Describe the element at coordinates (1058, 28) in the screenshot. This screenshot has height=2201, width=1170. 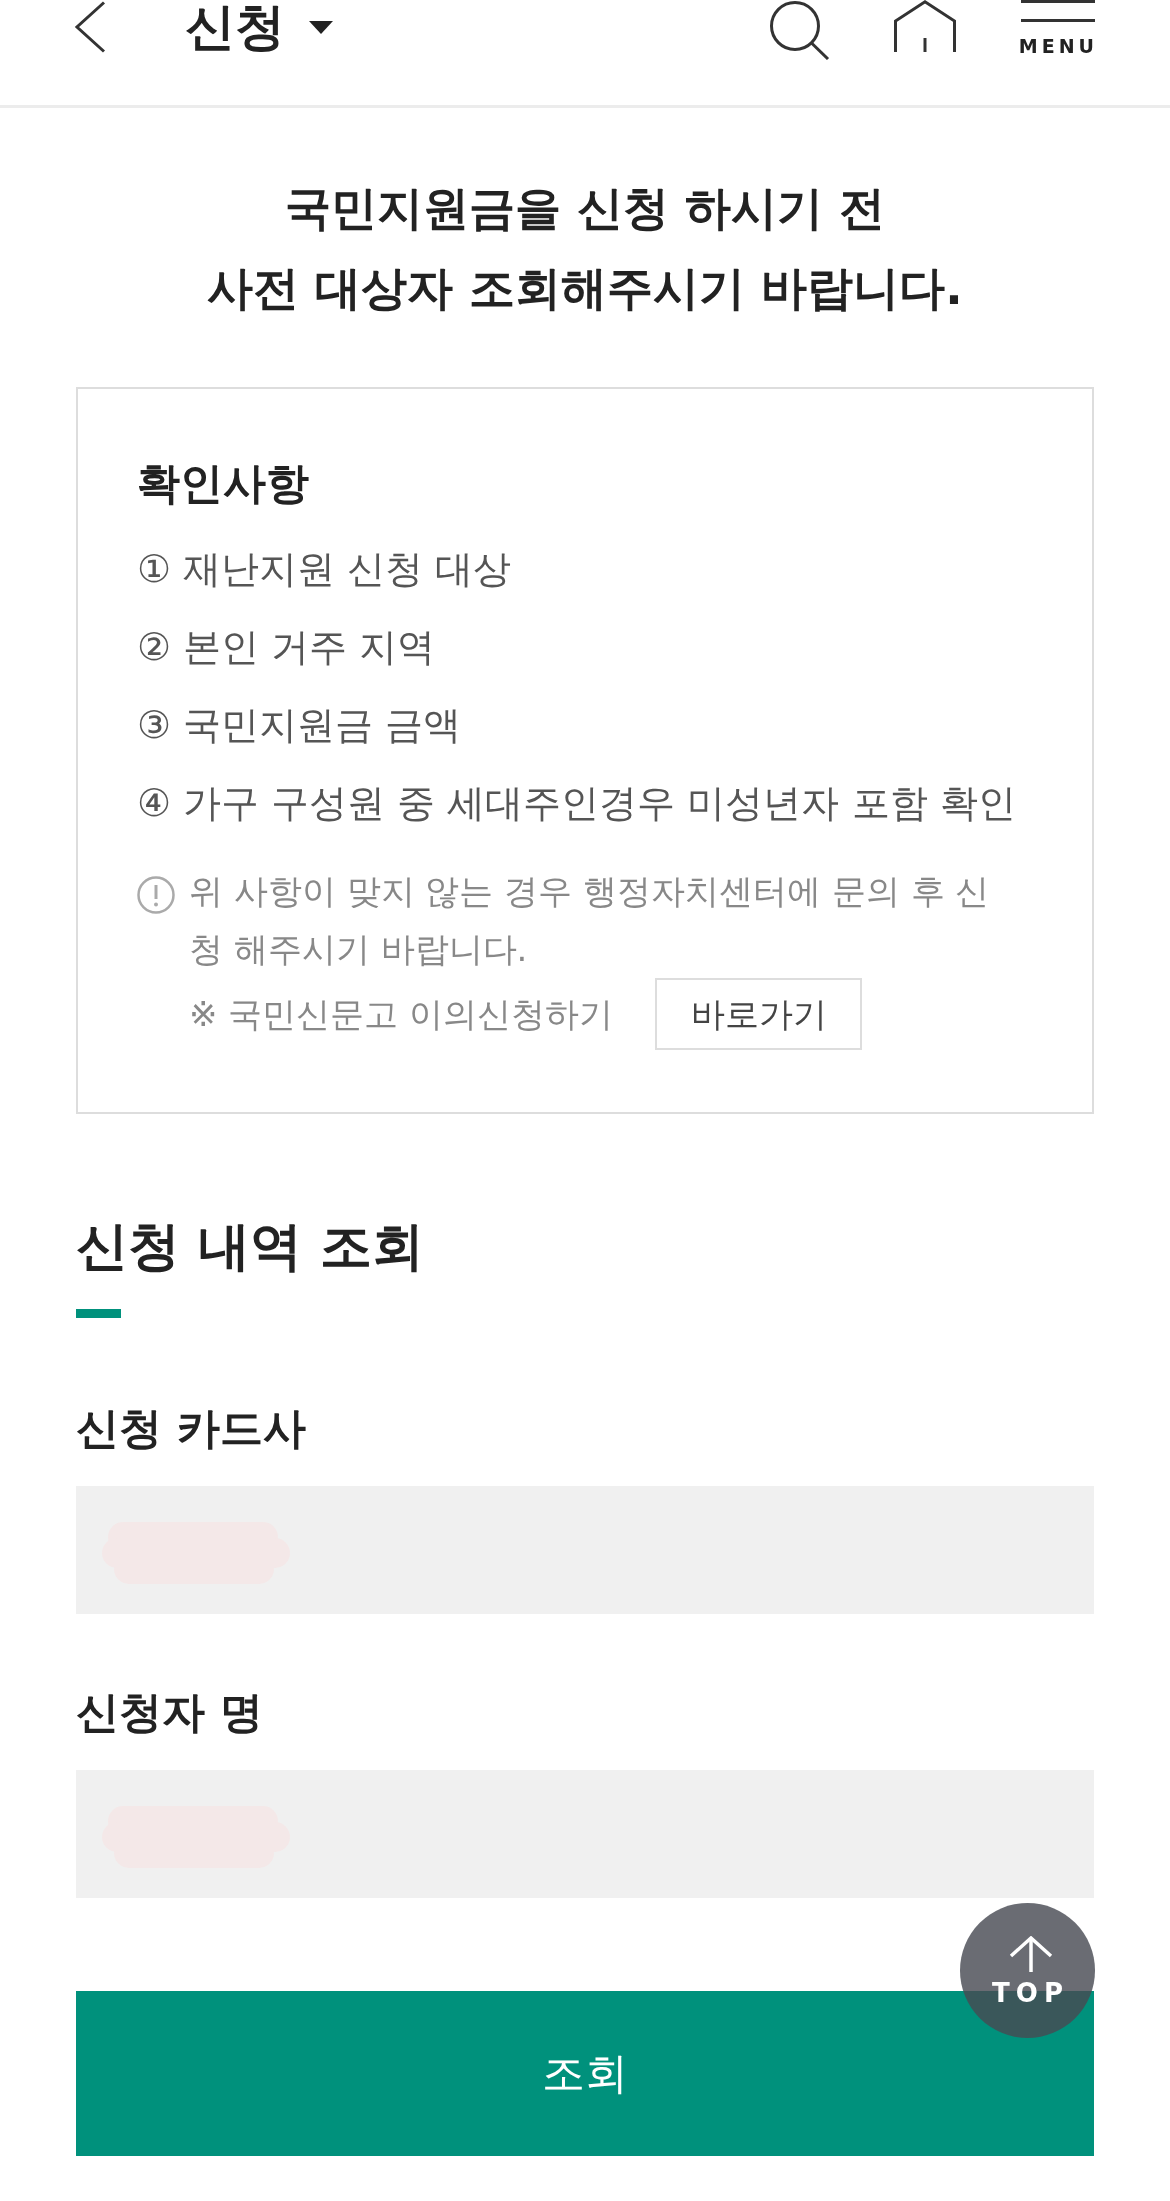
I see `menu-button: MENU` at that location.